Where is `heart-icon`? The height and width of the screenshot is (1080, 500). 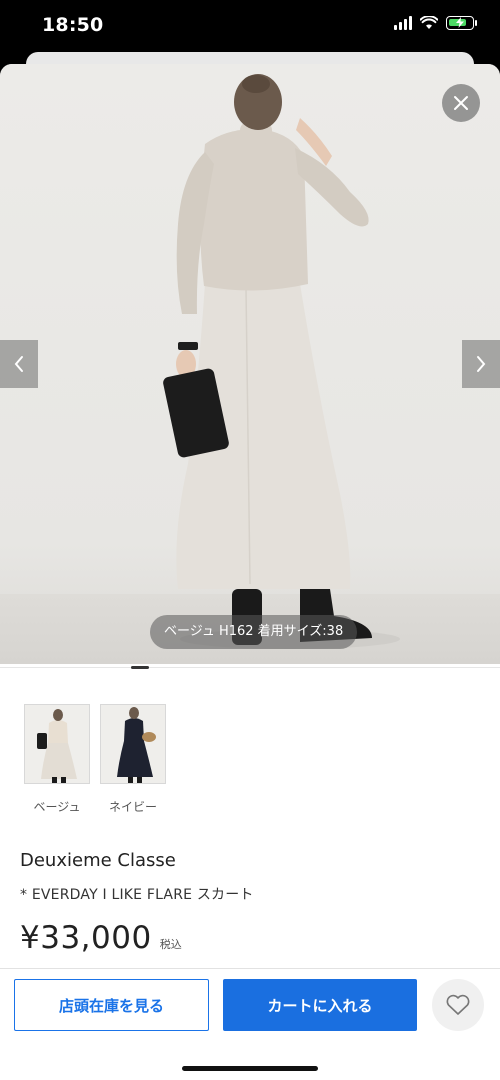
heart-icon is located at coordinates (458, 1004).